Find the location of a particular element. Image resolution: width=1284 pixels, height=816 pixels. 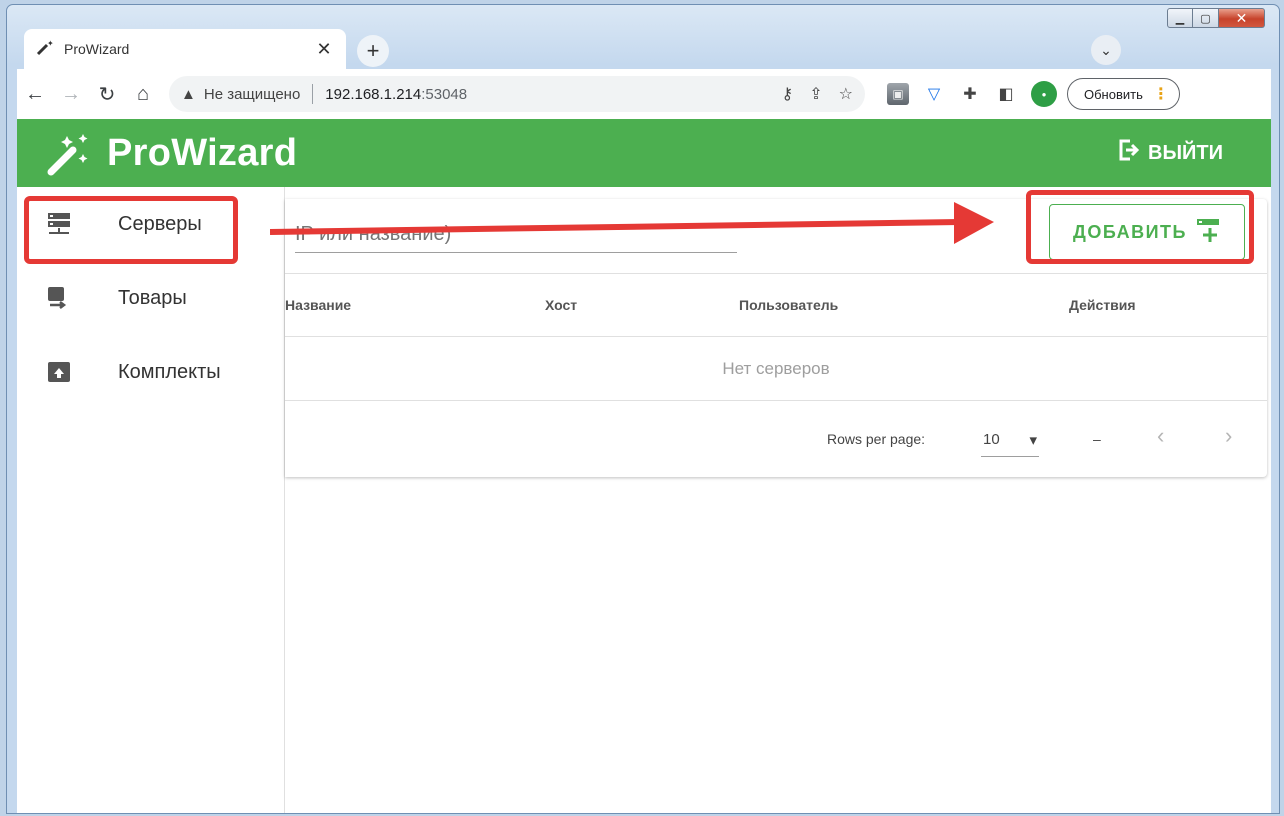

annotation-arrow is located at coordinates (632, 223).